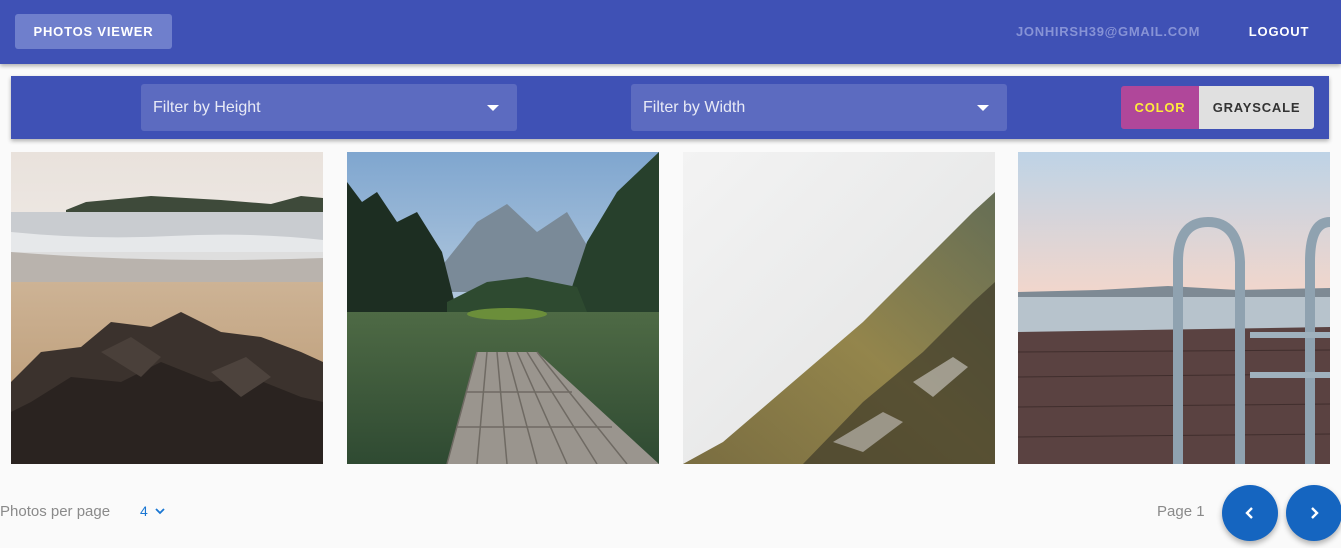 The width and height of the screenshot is (1341, 548). I want to click on color-mode-toggle: COLOR GRAYSCALE, so click(1217, 107).